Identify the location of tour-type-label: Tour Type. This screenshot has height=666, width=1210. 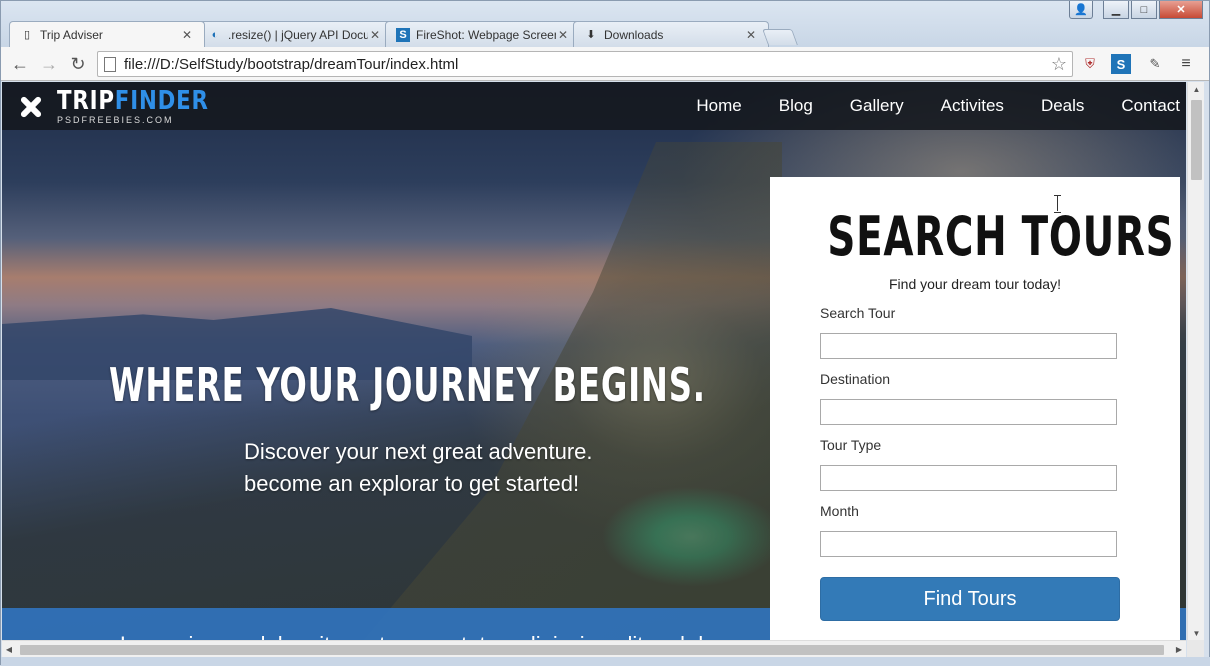
(851, 445).